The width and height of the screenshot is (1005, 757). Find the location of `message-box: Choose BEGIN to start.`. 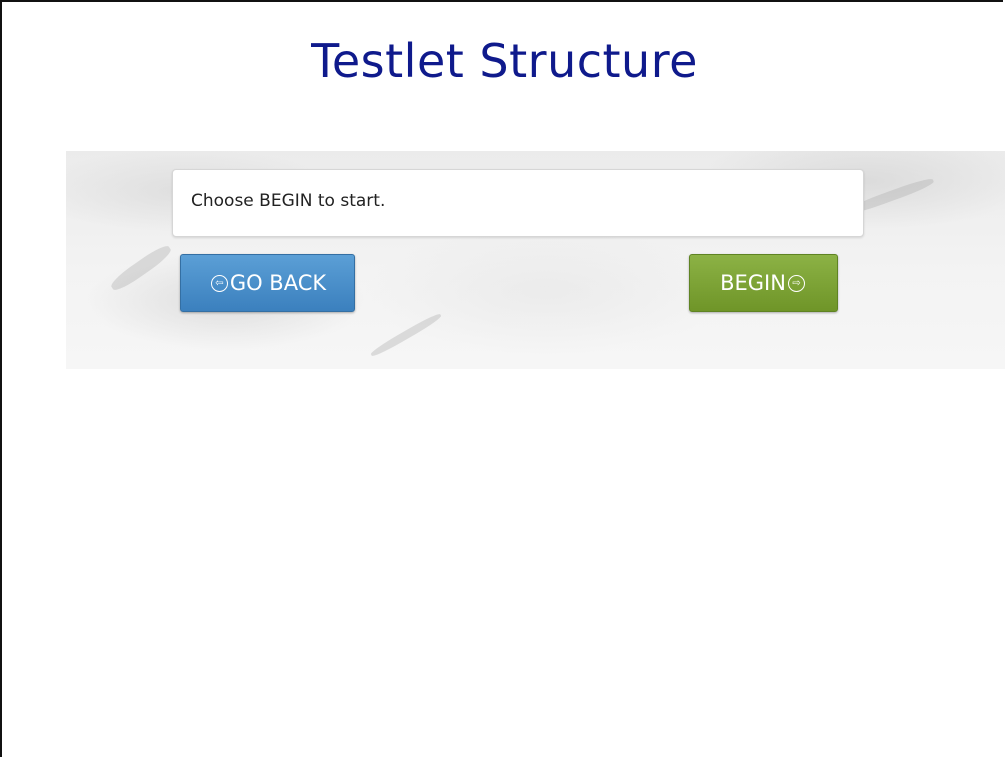

message-box: Choose BEGIN to start. is located at coordinates (518, 203).